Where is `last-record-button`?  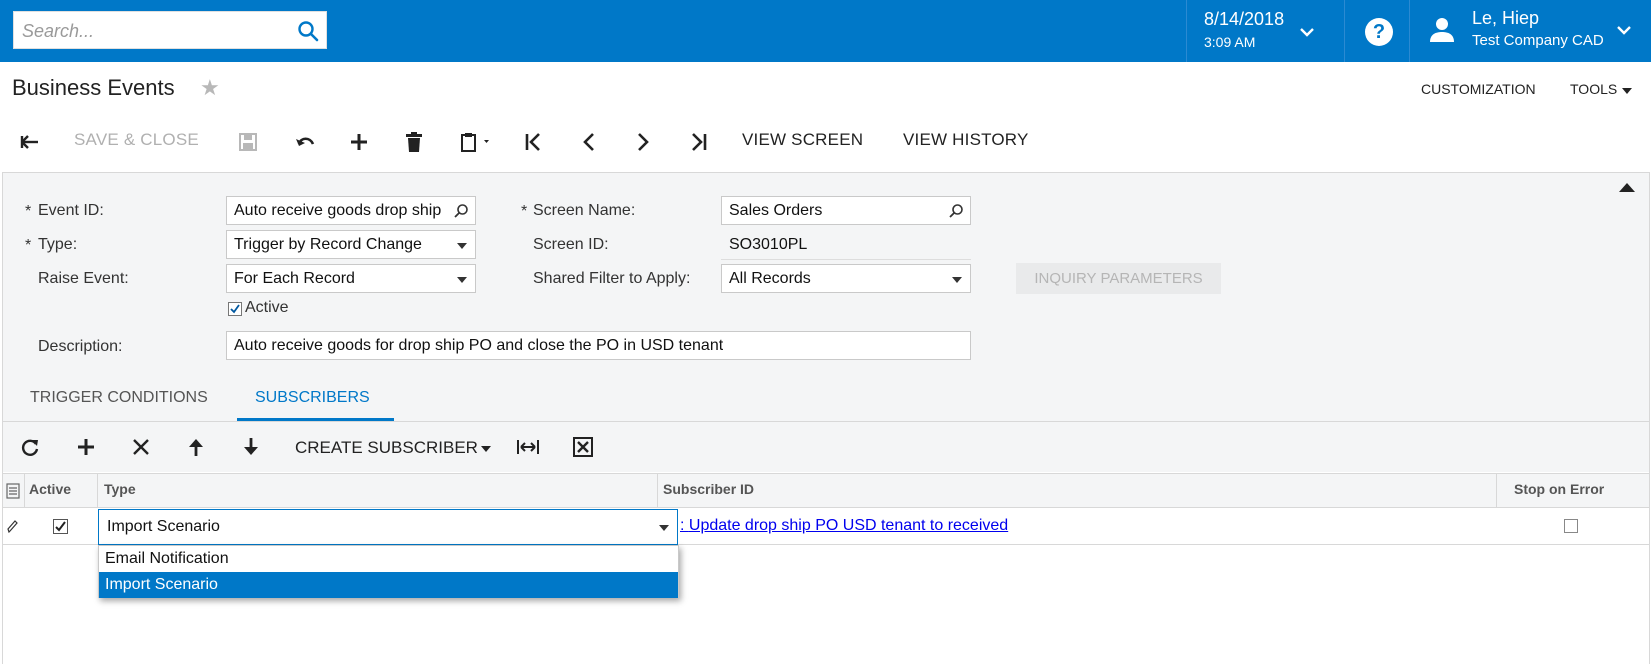 last-record-button is located at coordinates (698, 142).